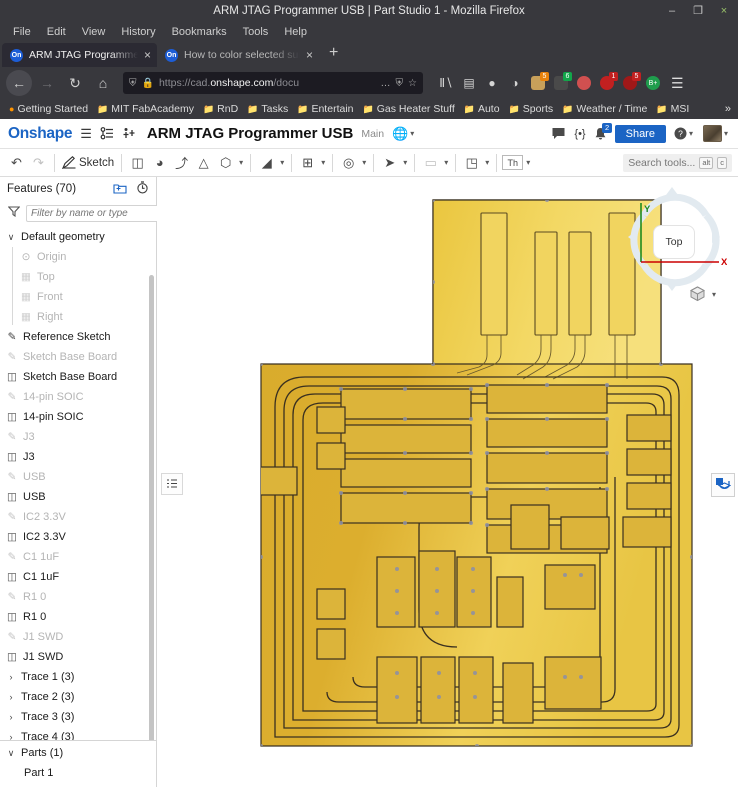  What do you see at coordinates (78, 617) in the screenshot?
I see `tree-item-r1-0-extrude: ◫ R1 0` at bounding box center [78, 617].